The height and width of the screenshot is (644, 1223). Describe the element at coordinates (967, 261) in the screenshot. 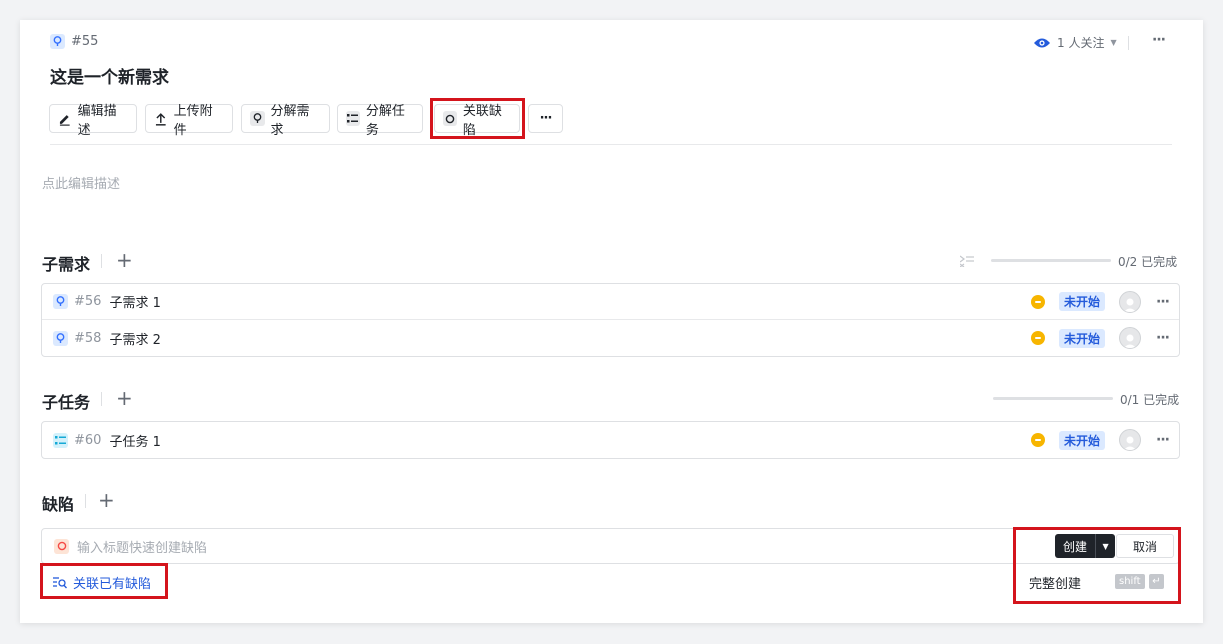

I see `collapse-list-icon` at that location.